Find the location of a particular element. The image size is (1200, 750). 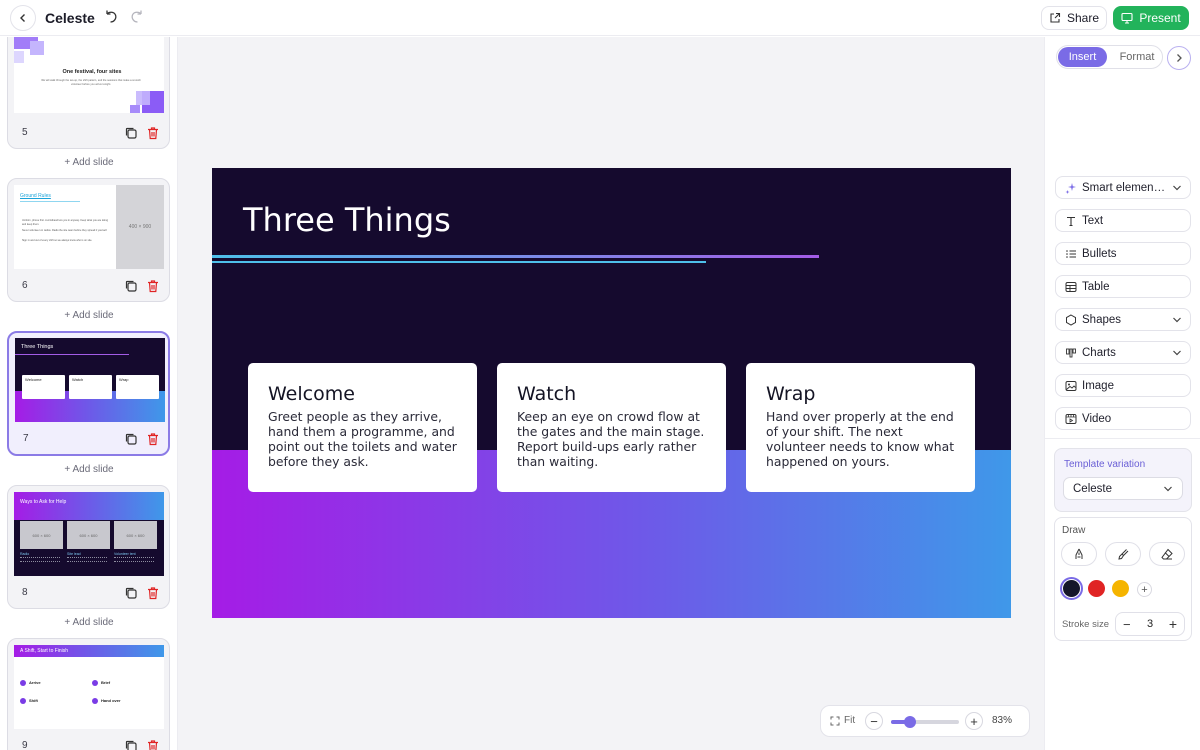

slide-title: Three Things is located at coordinates (347, 220).